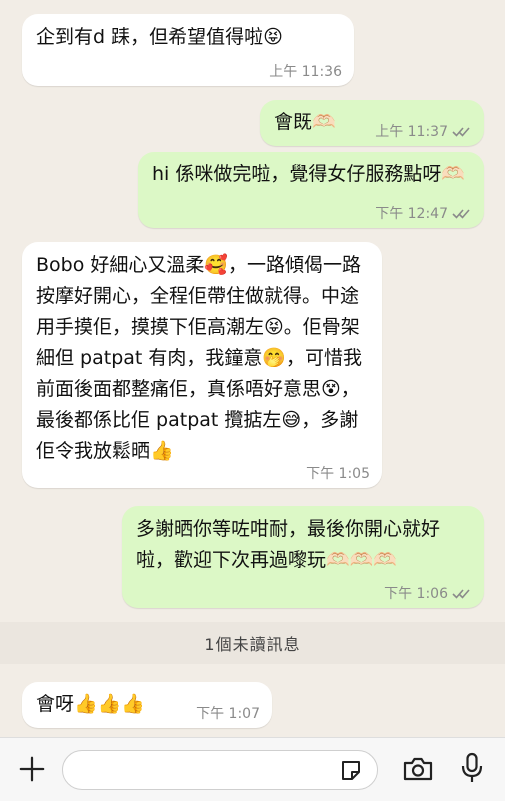 The height and width of the screenshot is (801, 505). Describe the element at coordinates (188, 50) in the screenshot. I see `message-bubble-incoming: 企到有d 𨀤，但希望值得啦😝 上午 11:36` at that location.